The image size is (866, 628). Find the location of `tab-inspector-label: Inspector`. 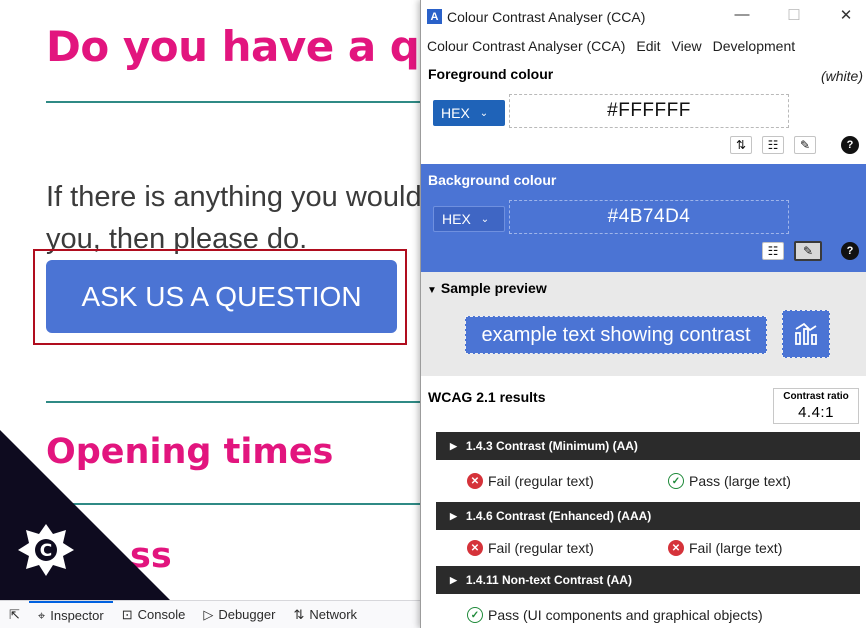

tab-inspector-label: Inspector is located at coordinates (77, 615).